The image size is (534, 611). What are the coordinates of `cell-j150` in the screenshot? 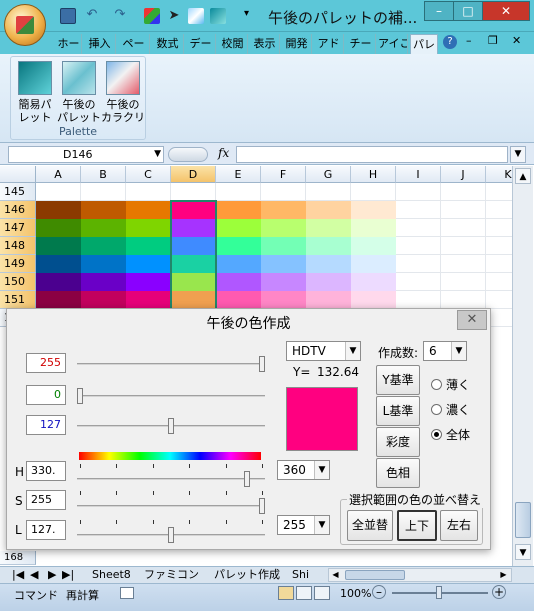 It's located at (463, 282).